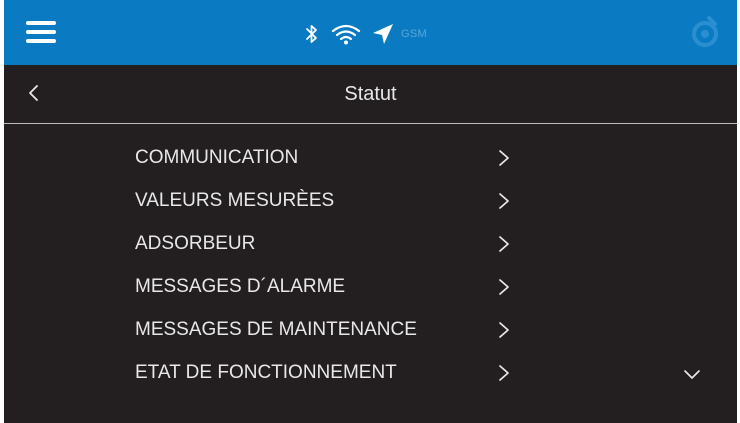  What do you see at coordinates (217, 157) in the screenshot?
I see `menu-item-label: COMMUNICATION` at bounding box center [217, 157].